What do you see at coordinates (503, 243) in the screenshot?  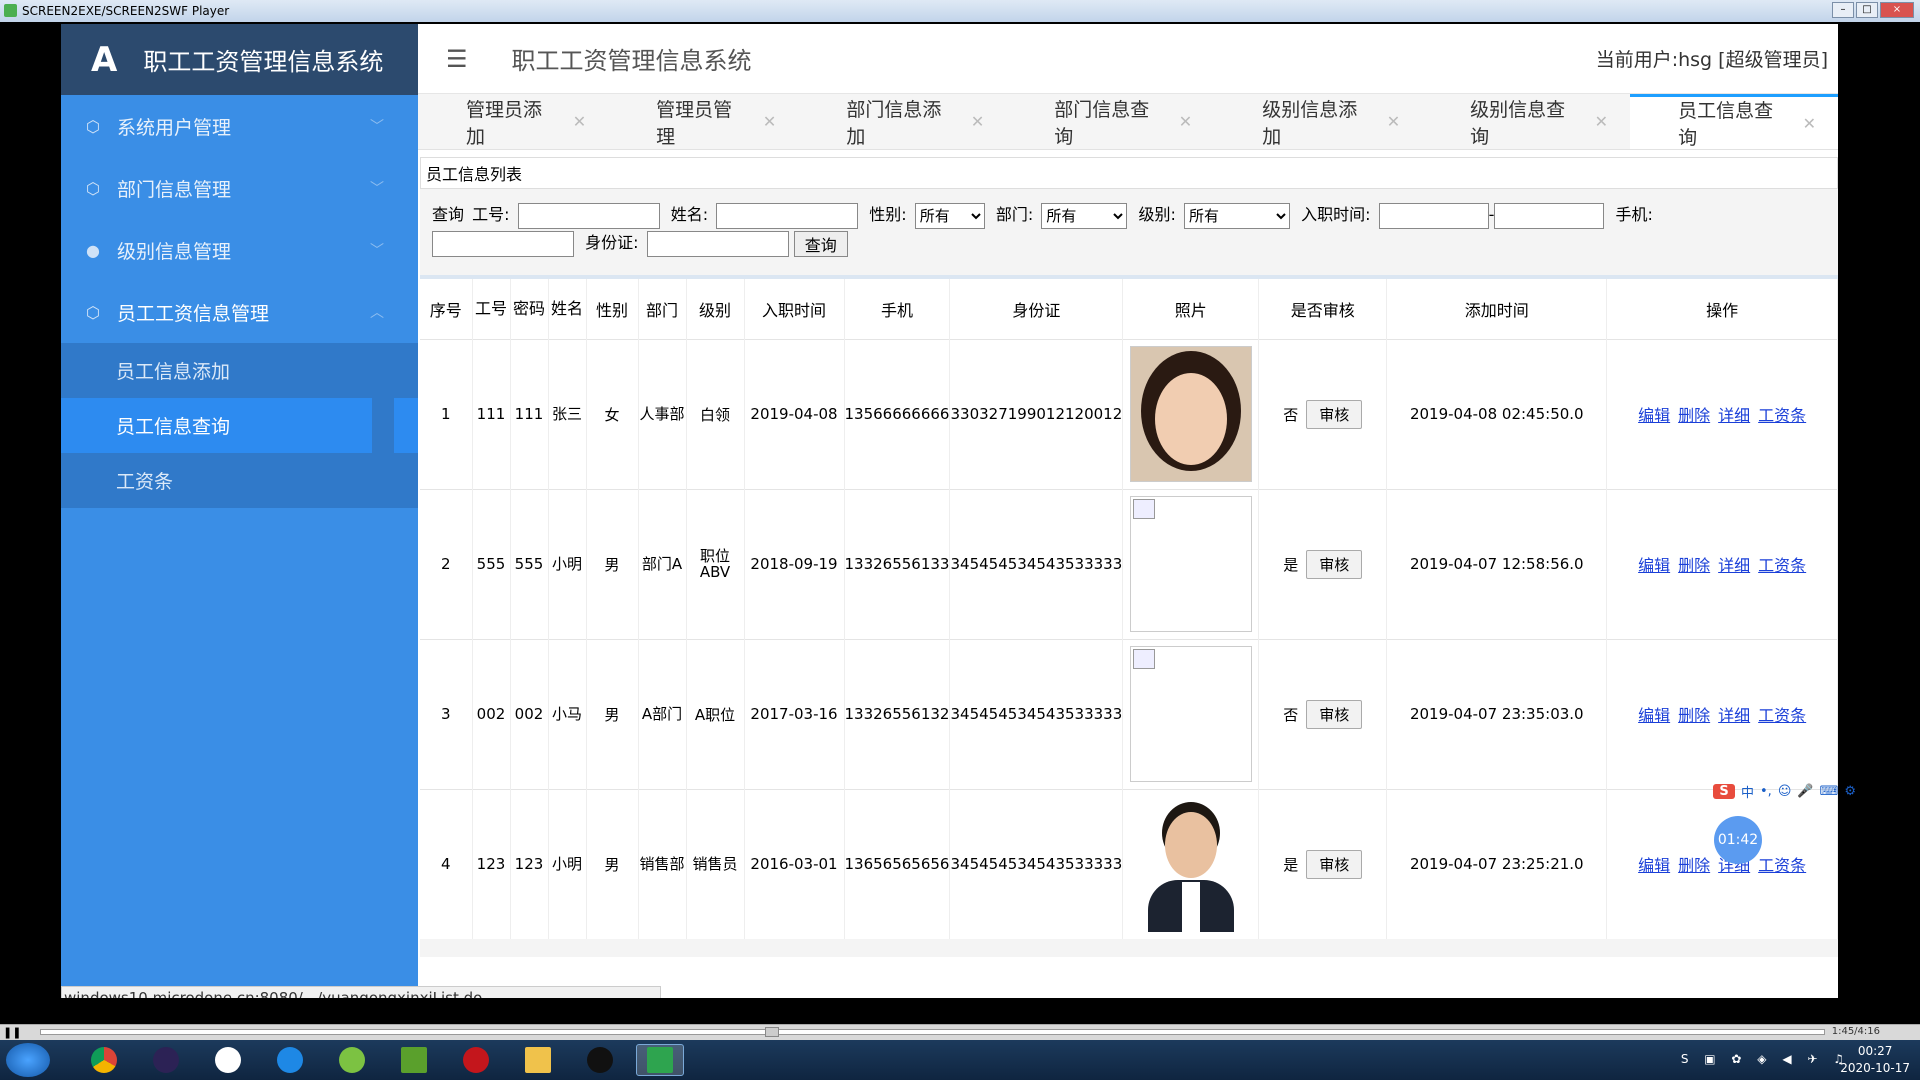 I see `phone-input` at bounding box center [503, 243].